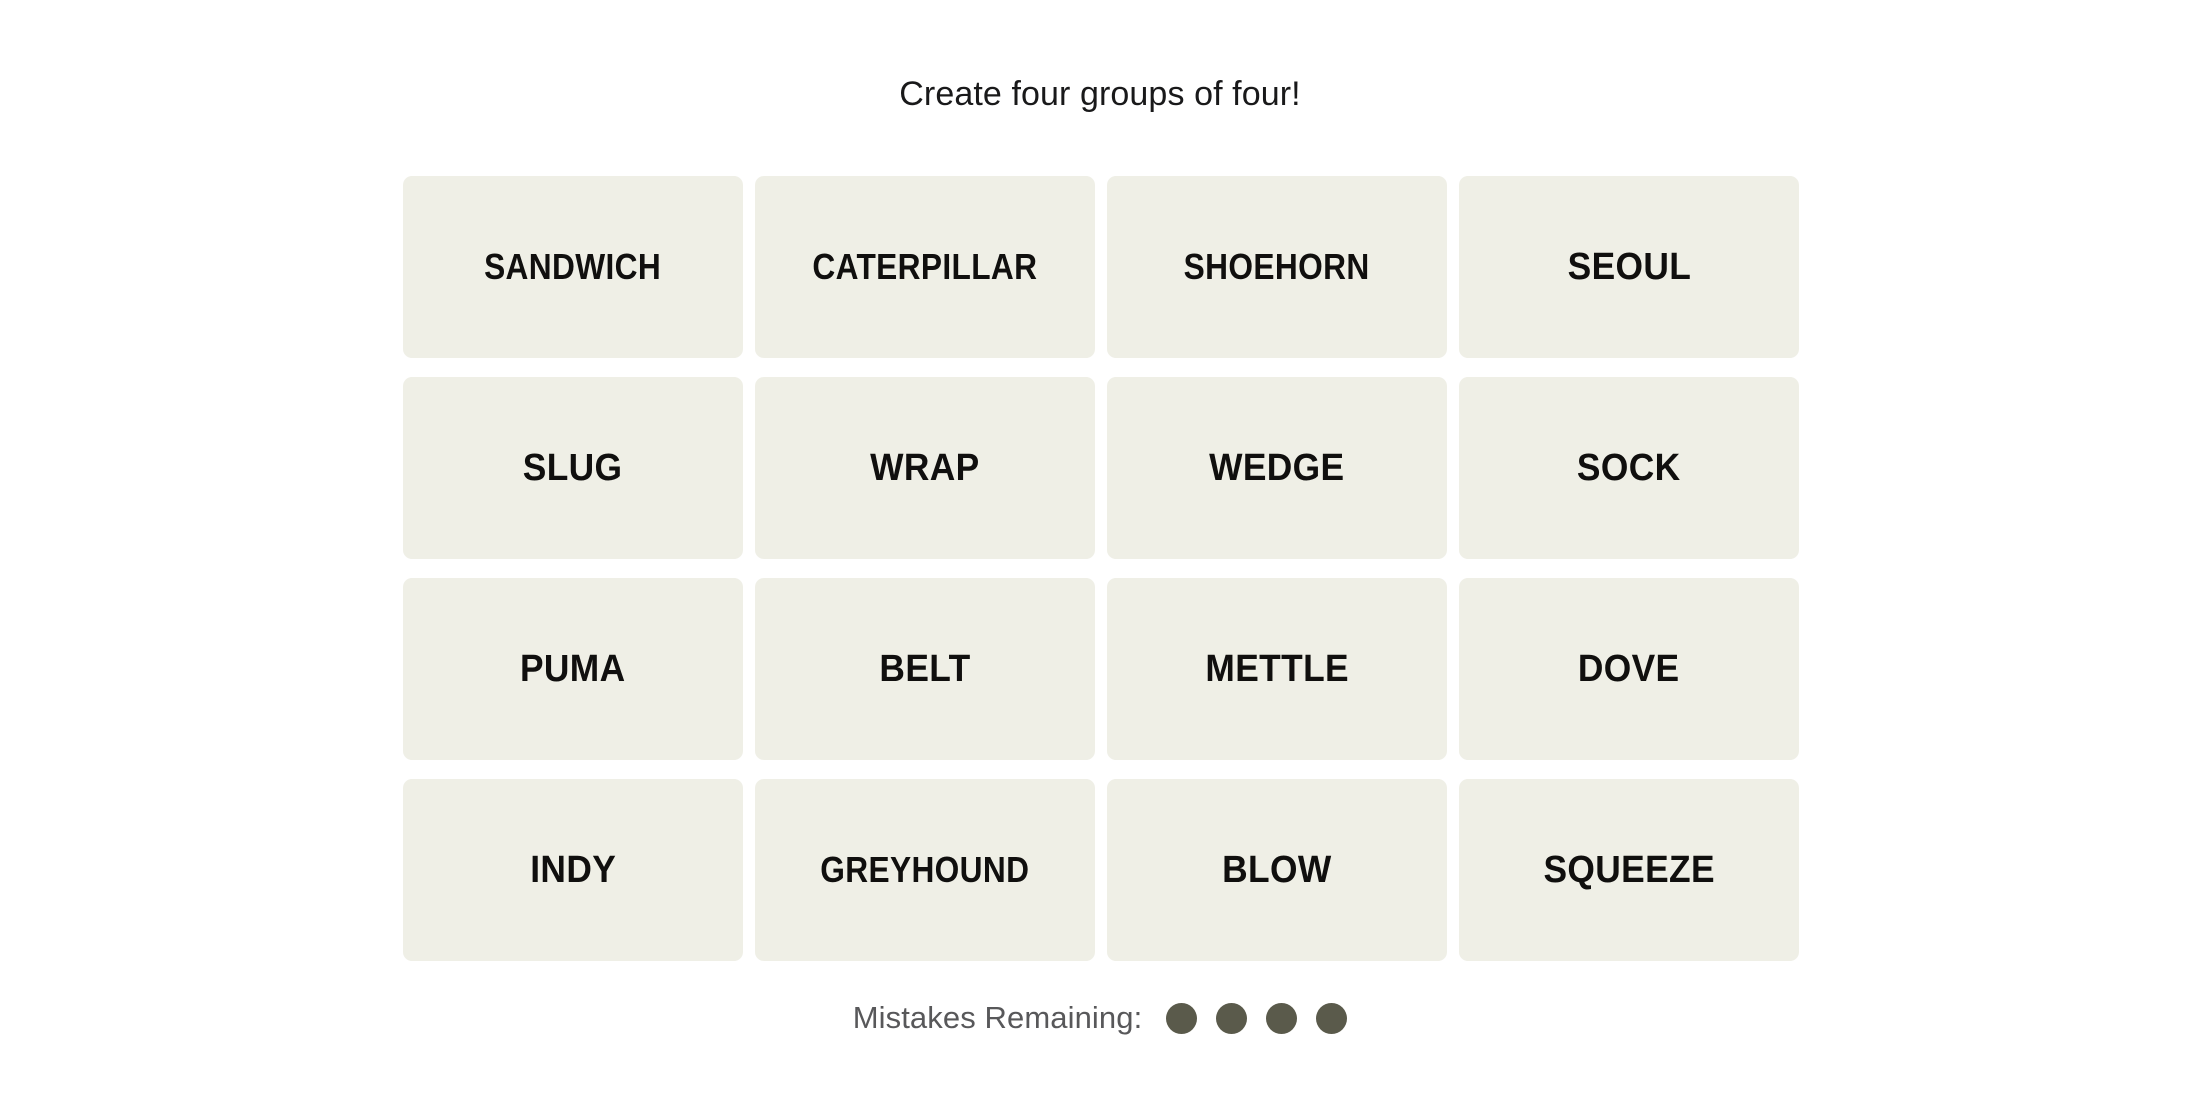 The width and height of the screenshot is (2200, 1100). I want to click on word-tile-label: SEOUL, so click(1629, 266).